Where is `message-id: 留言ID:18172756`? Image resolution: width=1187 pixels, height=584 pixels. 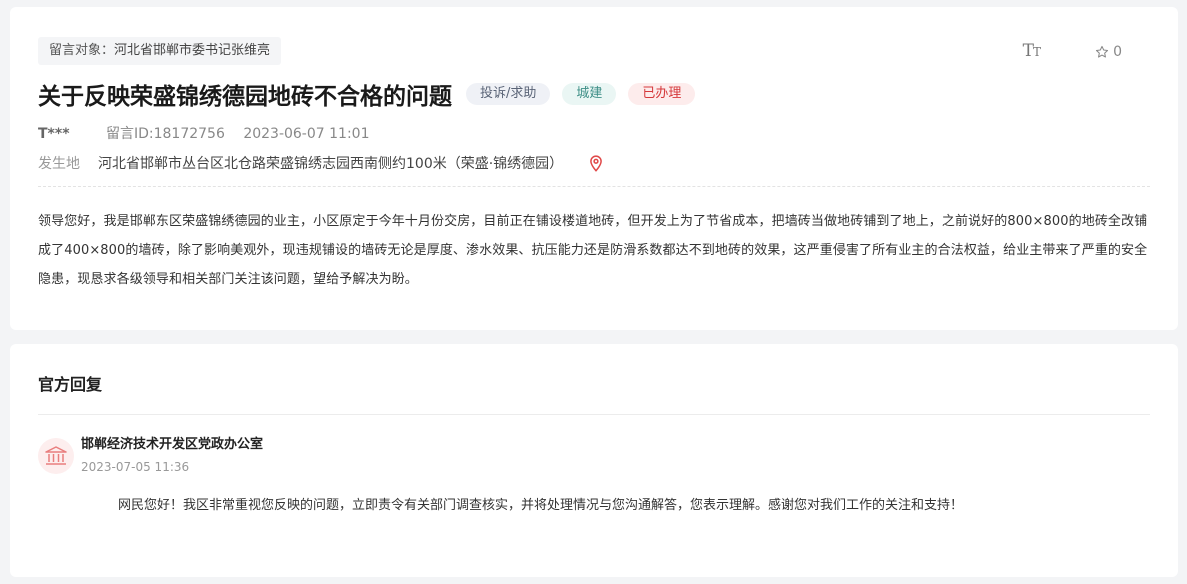 message-id: 留言ID:18172756 is located at coordinates (165, 134).